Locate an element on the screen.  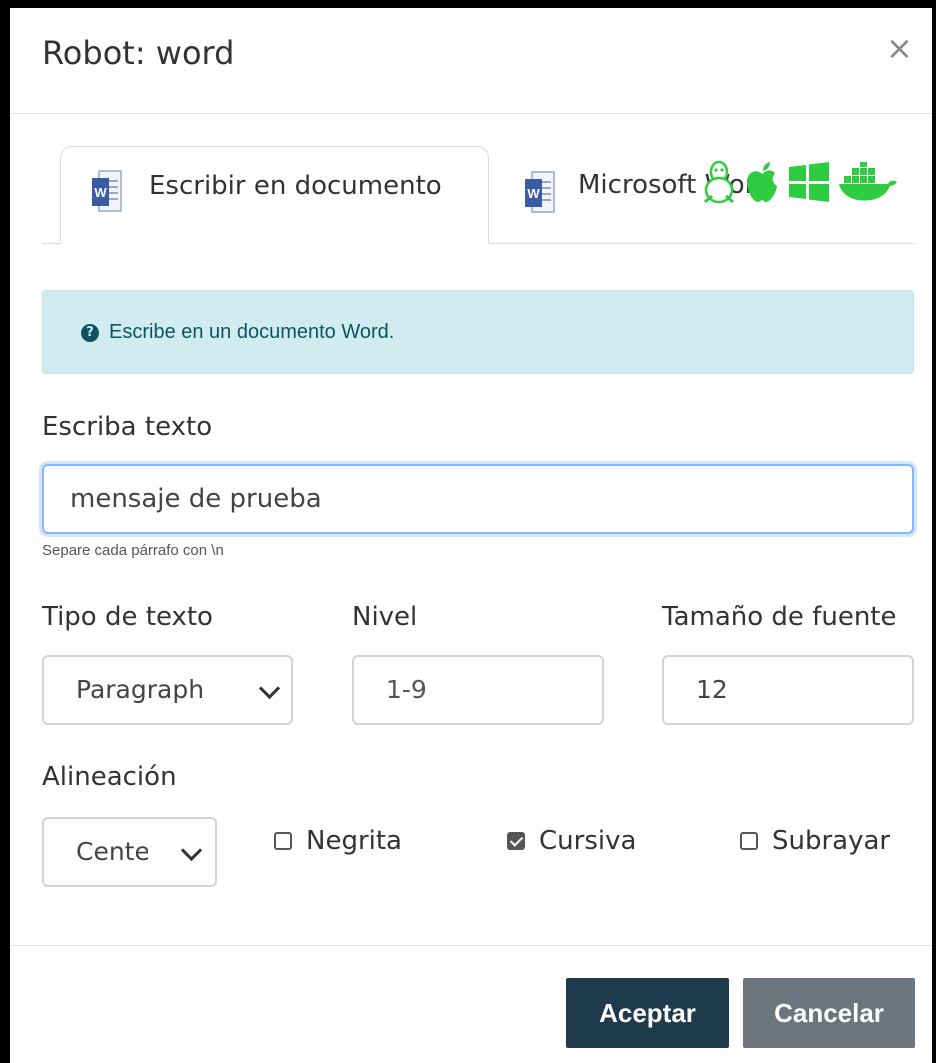
text-type-label: Tipo de texto is located at coordinates (127, 617).